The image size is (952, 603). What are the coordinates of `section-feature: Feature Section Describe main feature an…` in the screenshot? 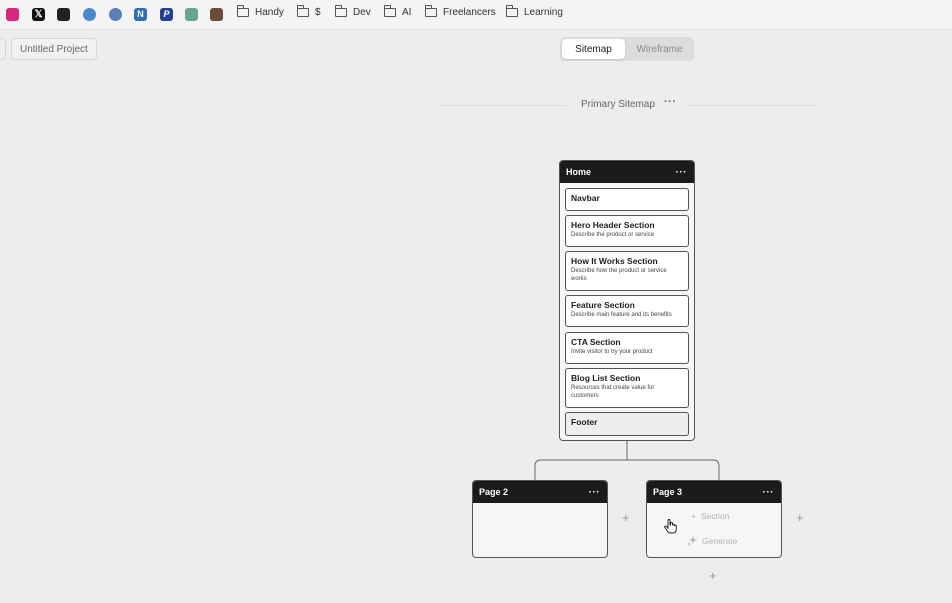 It's located at (627, 311).